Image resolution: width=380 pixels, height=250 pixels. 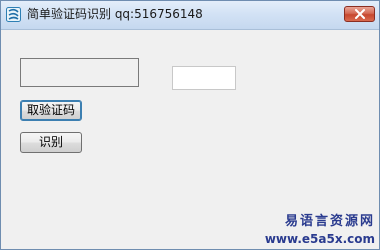 What do you see at coordinates (51, 110) in the screenshot?
I see `get-captcha-button: 取验证码` at bounding box center [51, 110].